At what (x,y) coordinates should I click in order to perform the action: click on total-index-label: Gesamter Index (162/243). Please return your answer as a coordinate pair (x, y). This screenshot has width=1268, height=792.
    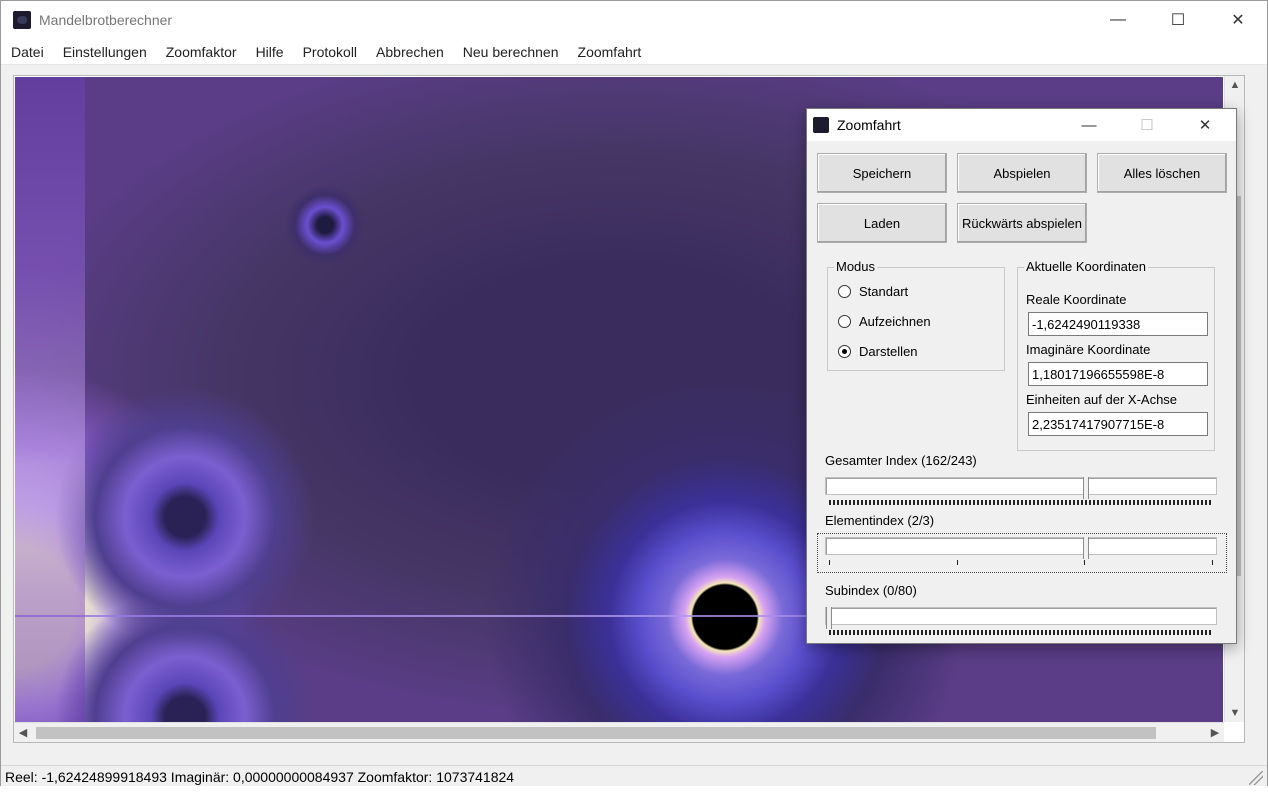
    Looking at the image, I should click on (901, 460).